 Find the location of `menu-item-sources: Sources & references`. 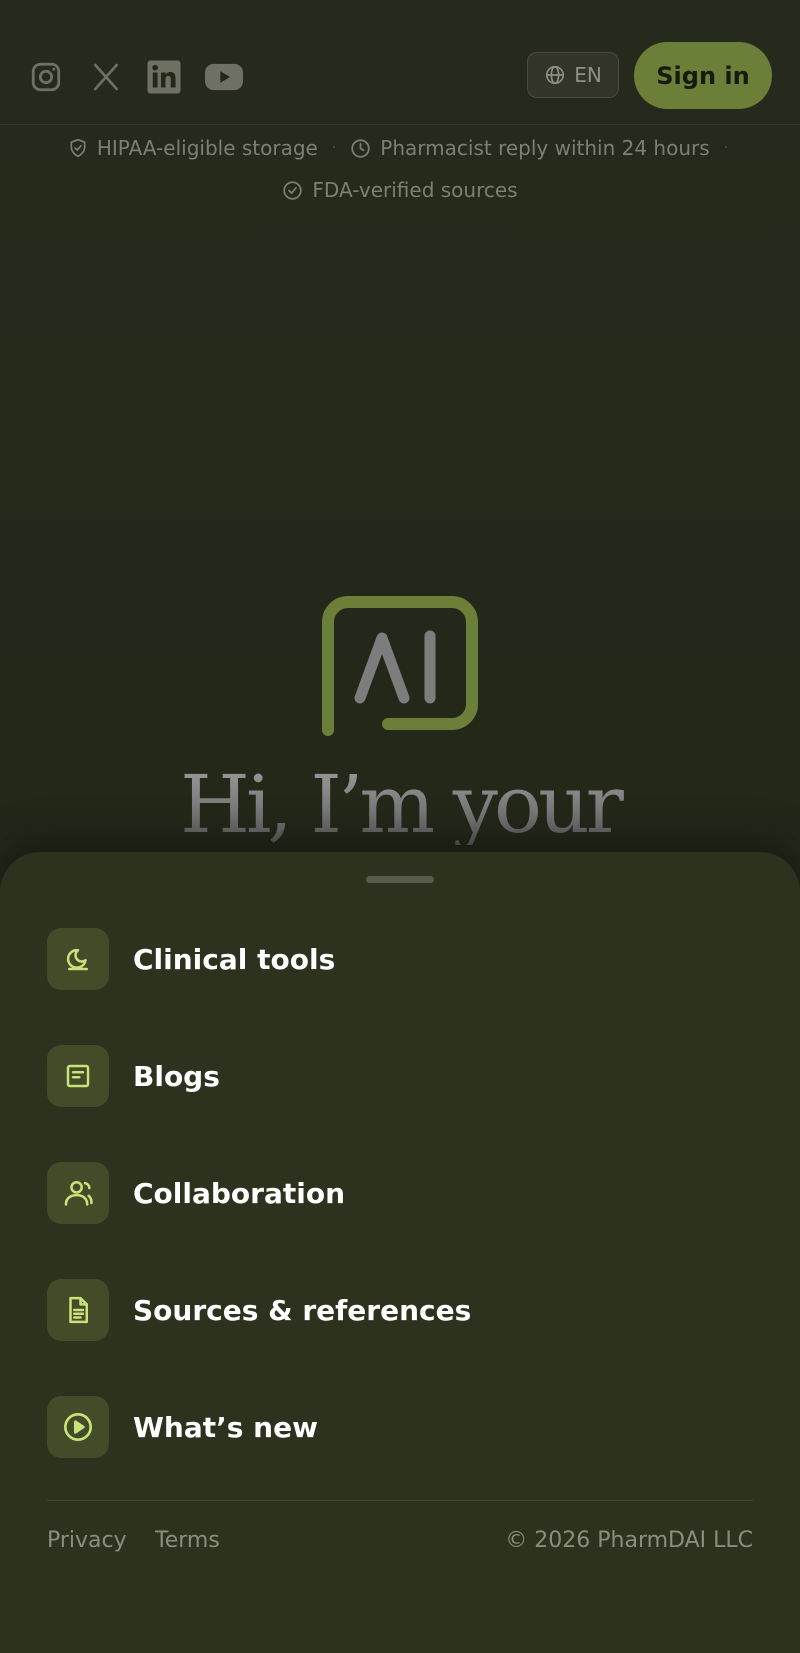

menu-item-sources: Sources & references is located at coordinates (259, 1310).